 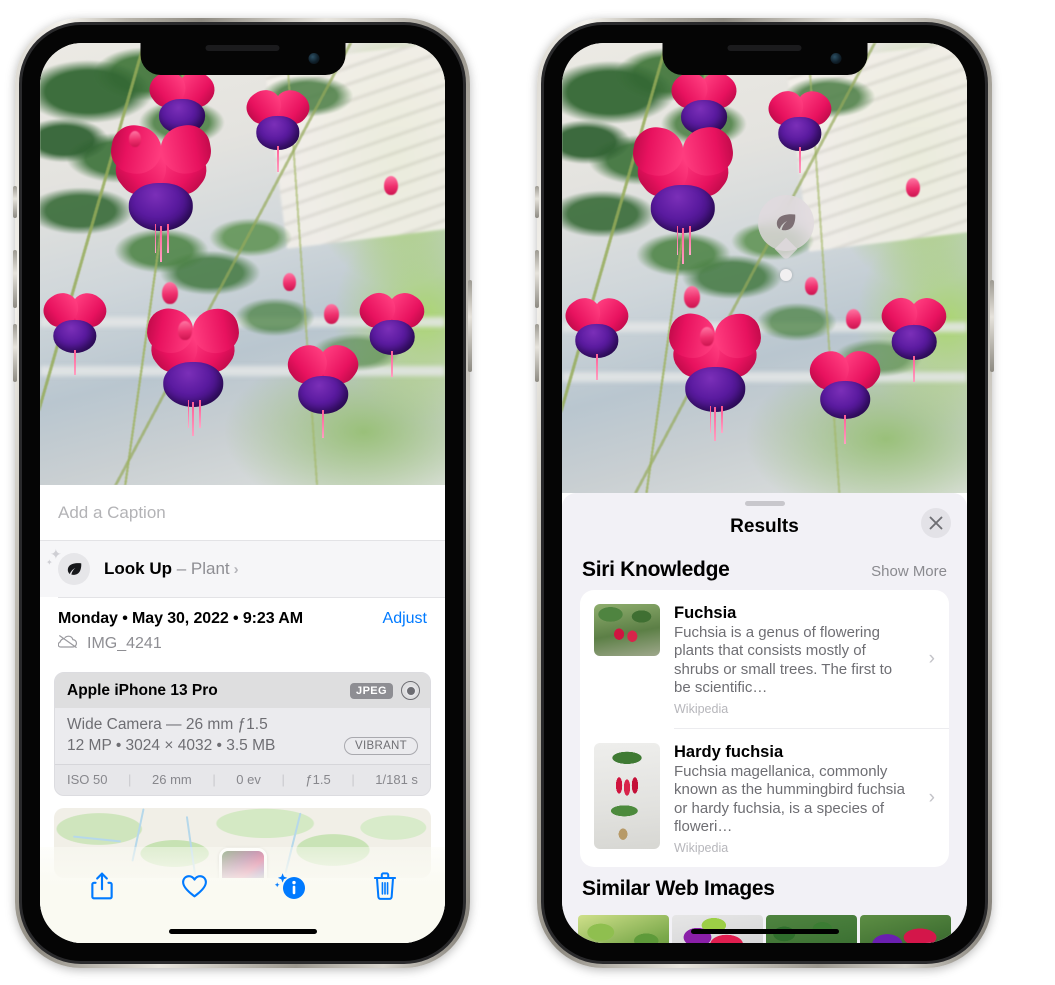 I want to click on heart-icon, so click(x=194, y=886).